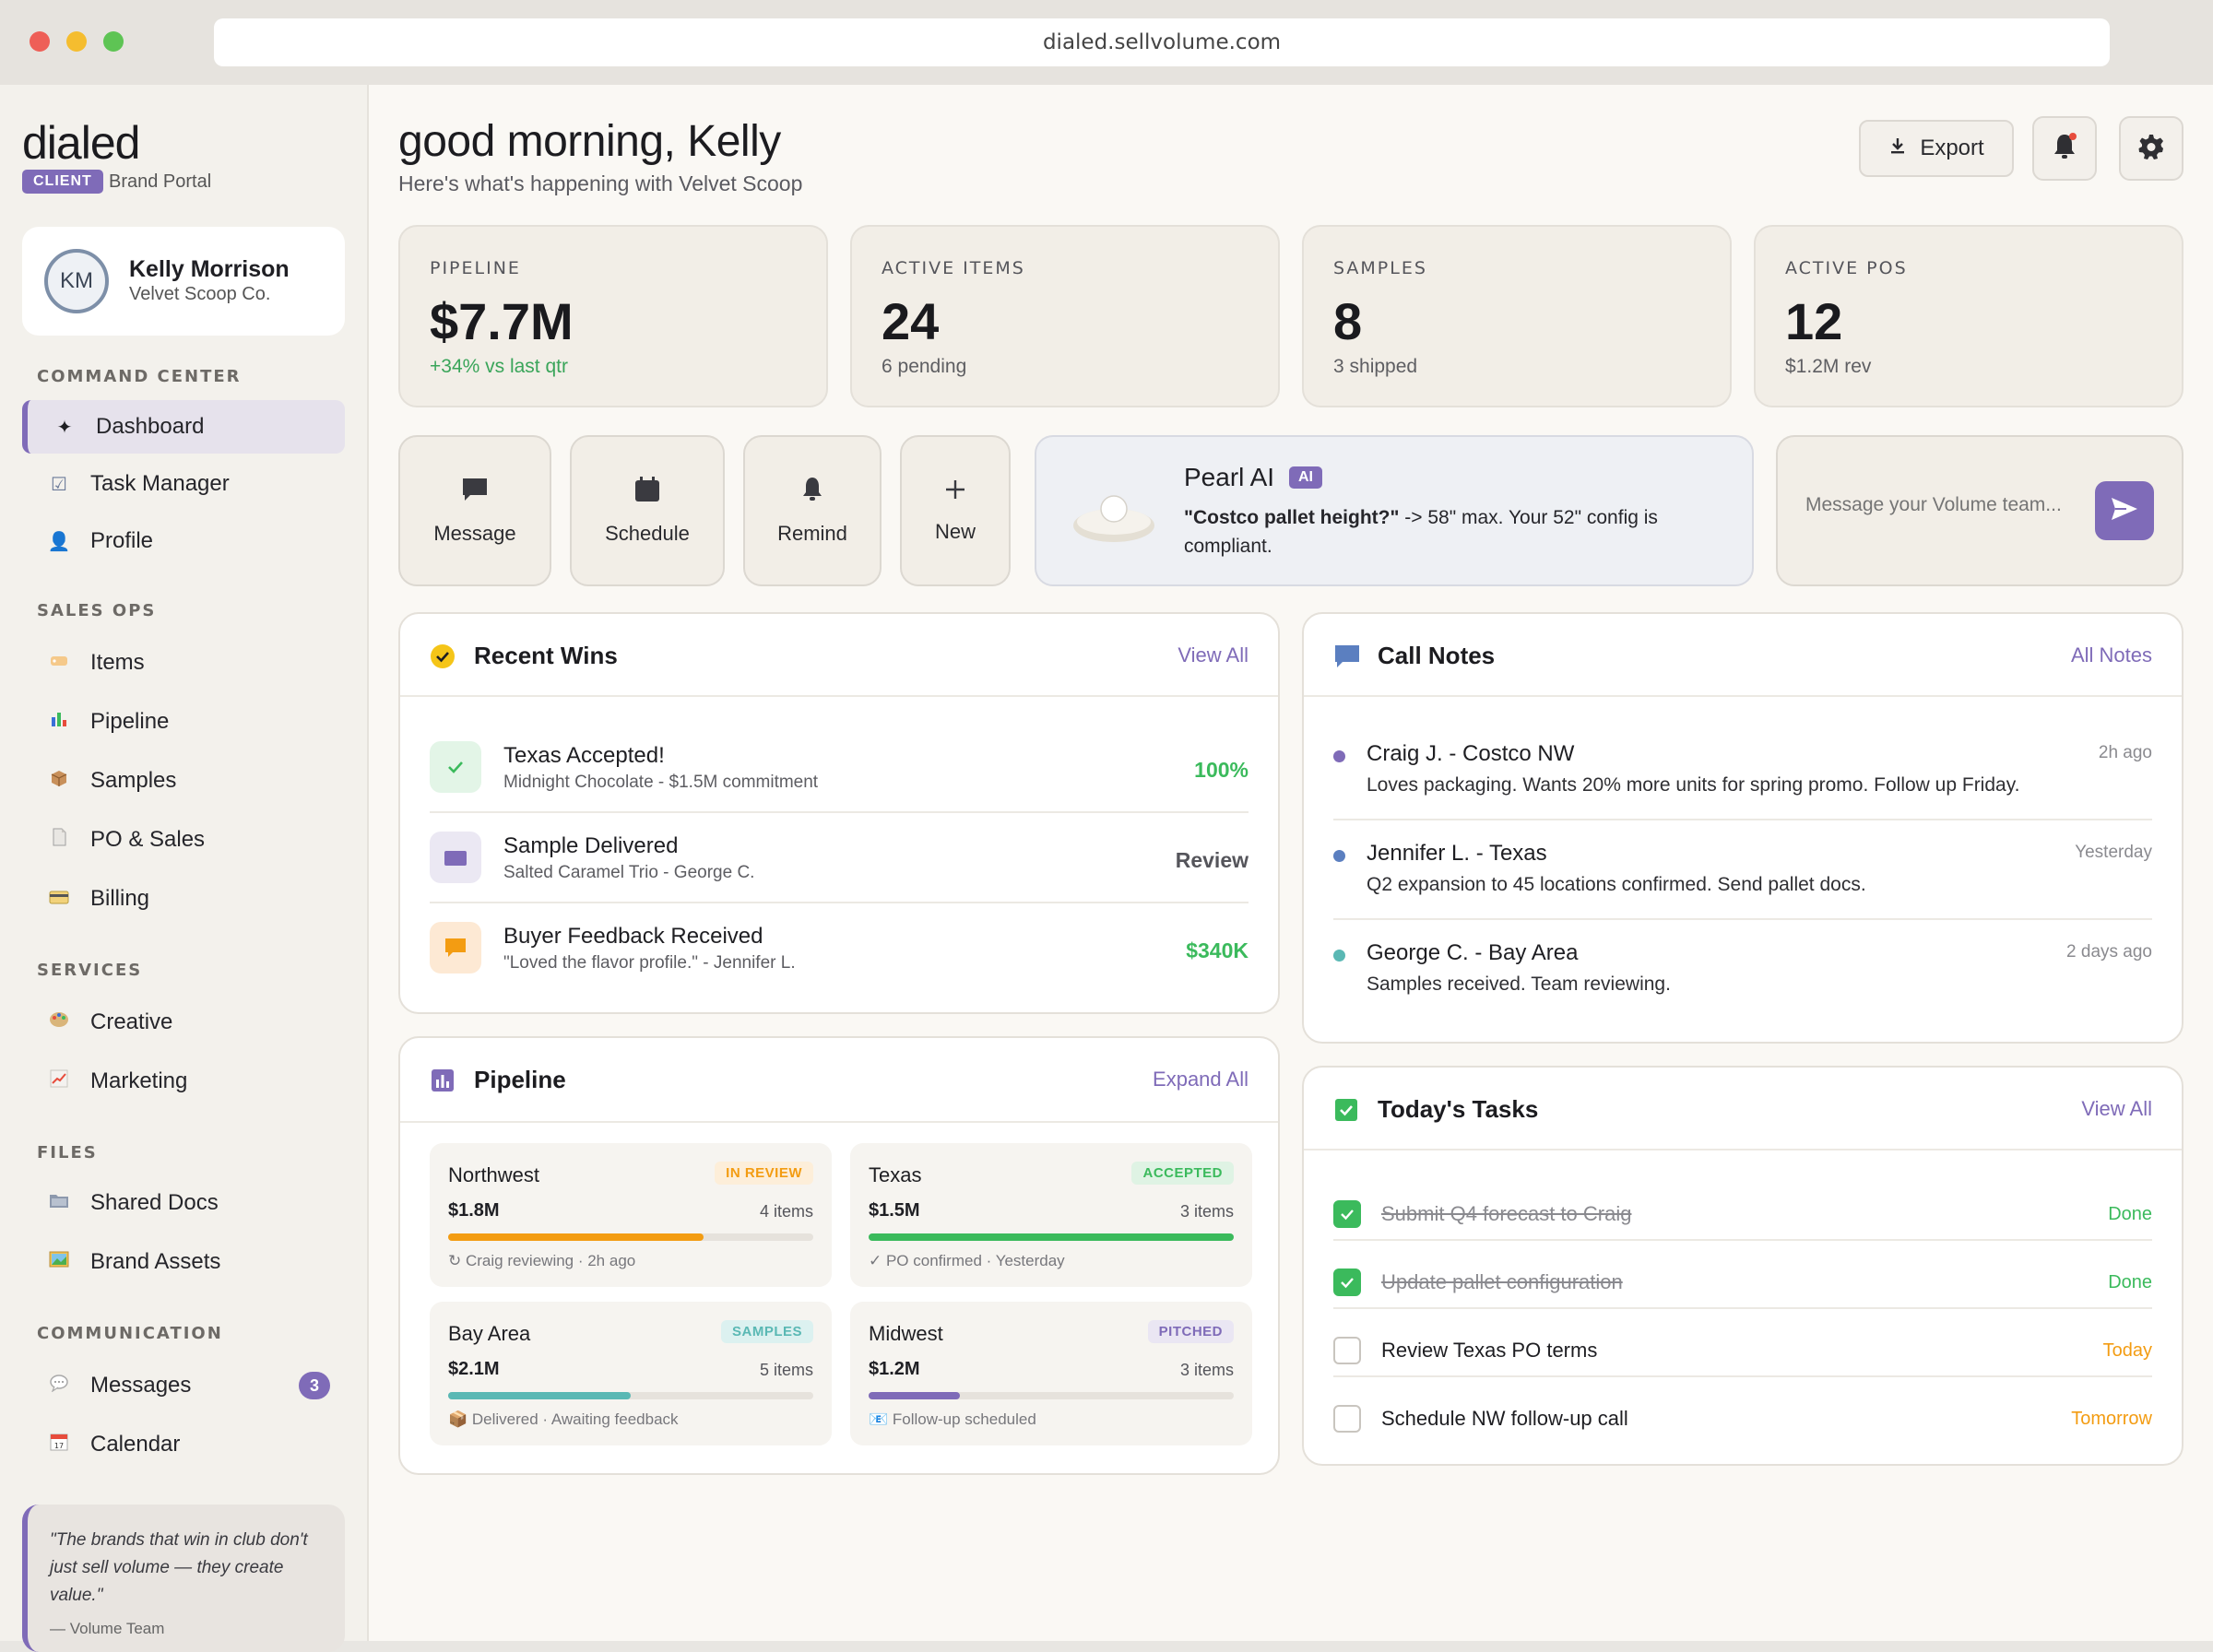 The width and height of the screenshot is (2213, 1652). What do you see at coordinates (613, 316) in the screenshot?
I see `stat-card-pipeline: PIPELINE $7.7M +34% vs last qtr` at bounding box center [613, 316].